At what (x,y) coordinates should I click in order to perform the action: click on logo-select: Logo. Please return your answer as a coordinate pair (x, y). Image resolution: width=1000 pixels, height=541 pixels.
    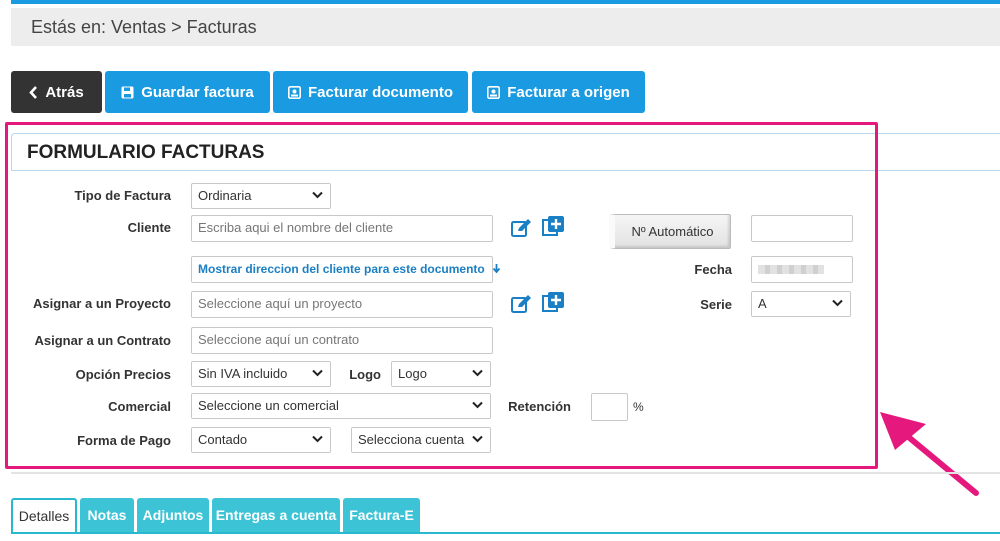
    Looking at the image, I should click on (441, 374).